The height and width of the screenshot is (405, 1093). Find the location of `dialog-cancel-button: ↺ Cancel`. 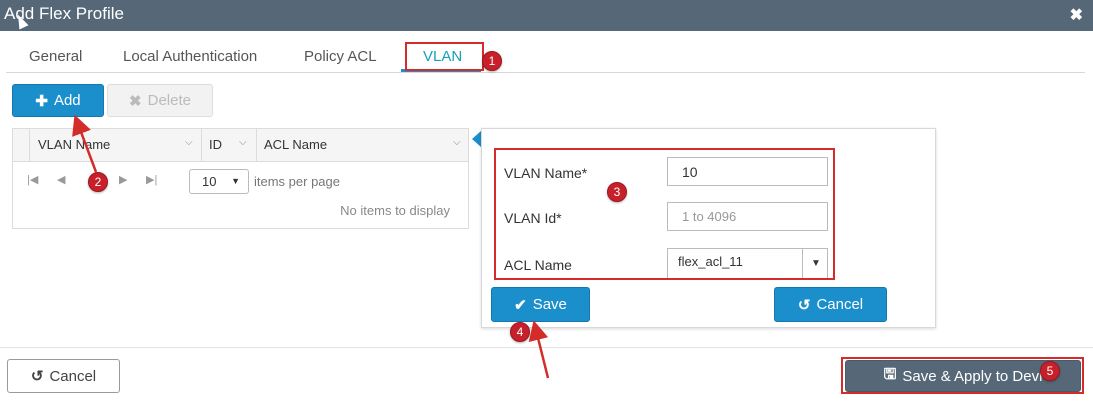

dialog-cancel-button: ↺ Cancel is located at coordinates (63, 376).